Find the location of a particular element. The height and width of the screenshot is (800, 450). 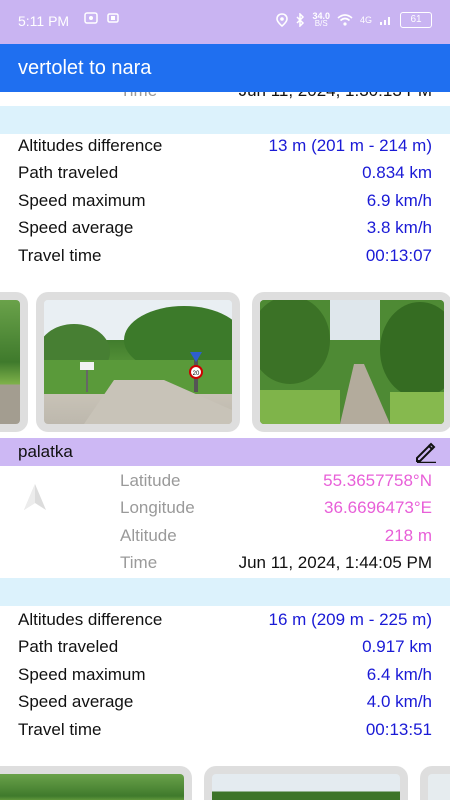

stat-row-path: Path traveled 0.917 km is located at coordinates (225, 647).